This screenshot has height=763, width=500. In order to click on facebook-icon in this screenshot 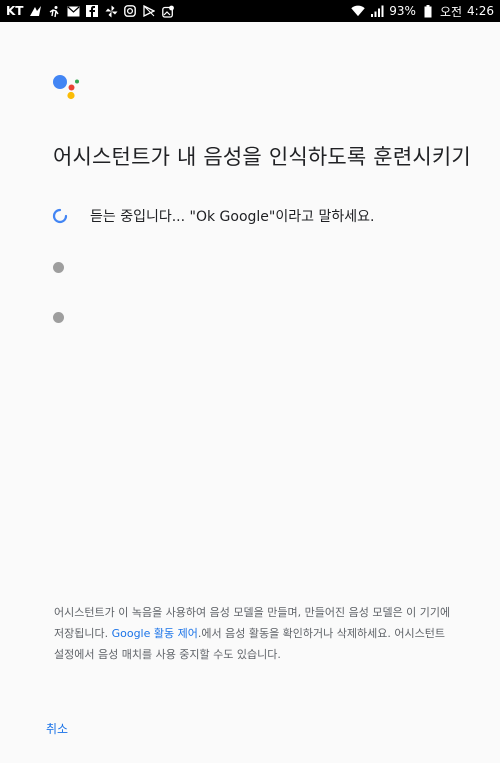, I will do `click(92, 11)`.